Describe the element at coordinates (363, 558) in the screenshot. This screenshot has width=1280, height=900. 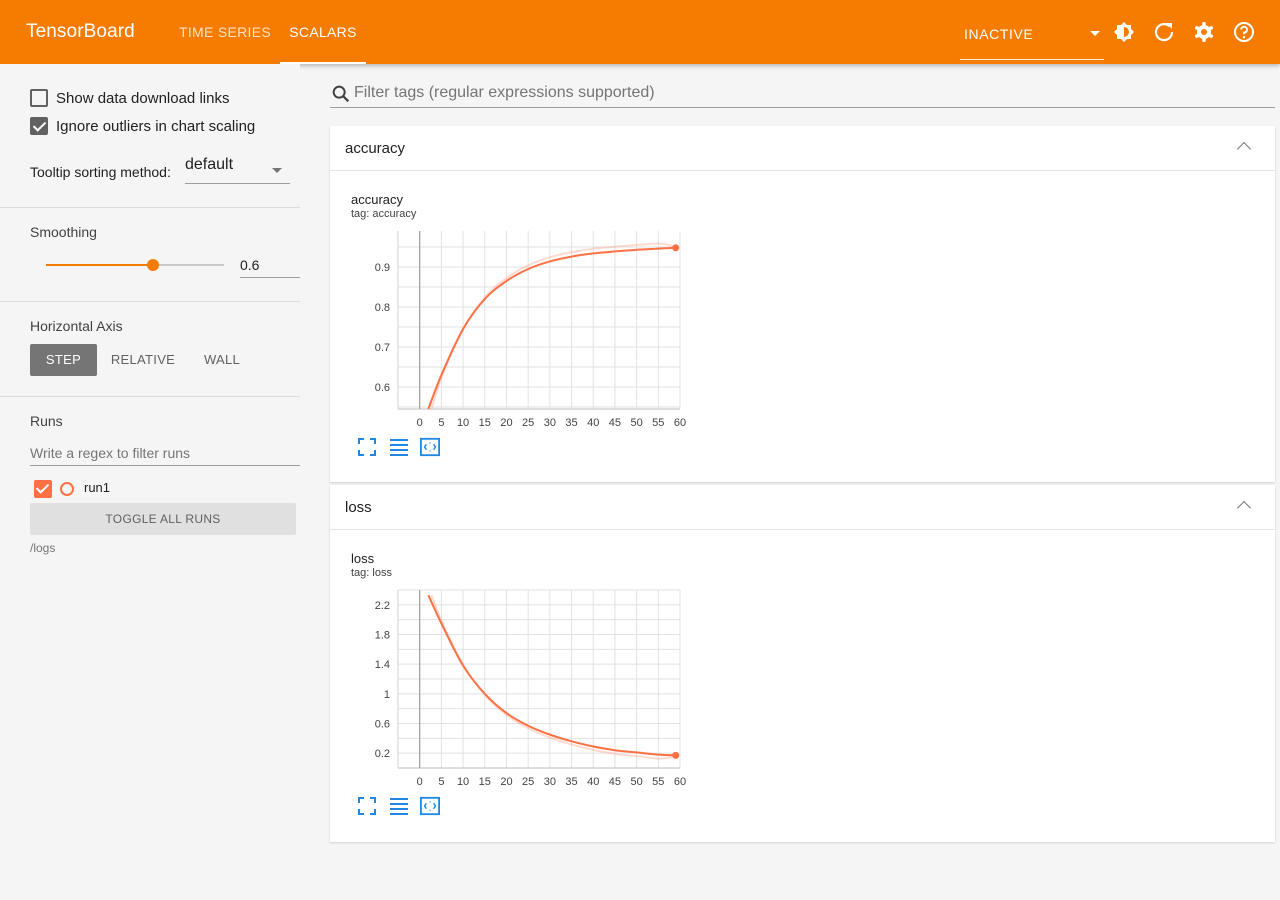
I see `chart-title: loss` at that location.